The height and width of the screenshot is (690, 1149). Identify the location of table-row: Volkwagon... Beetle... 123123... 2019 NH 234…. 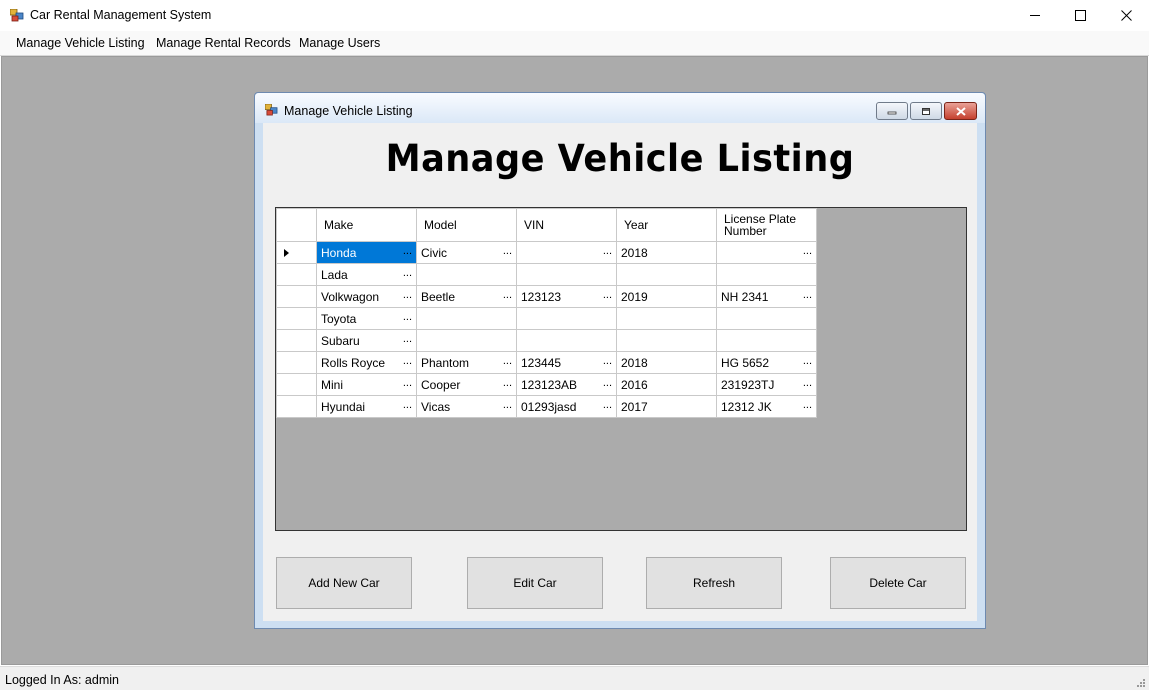
(546, 296).